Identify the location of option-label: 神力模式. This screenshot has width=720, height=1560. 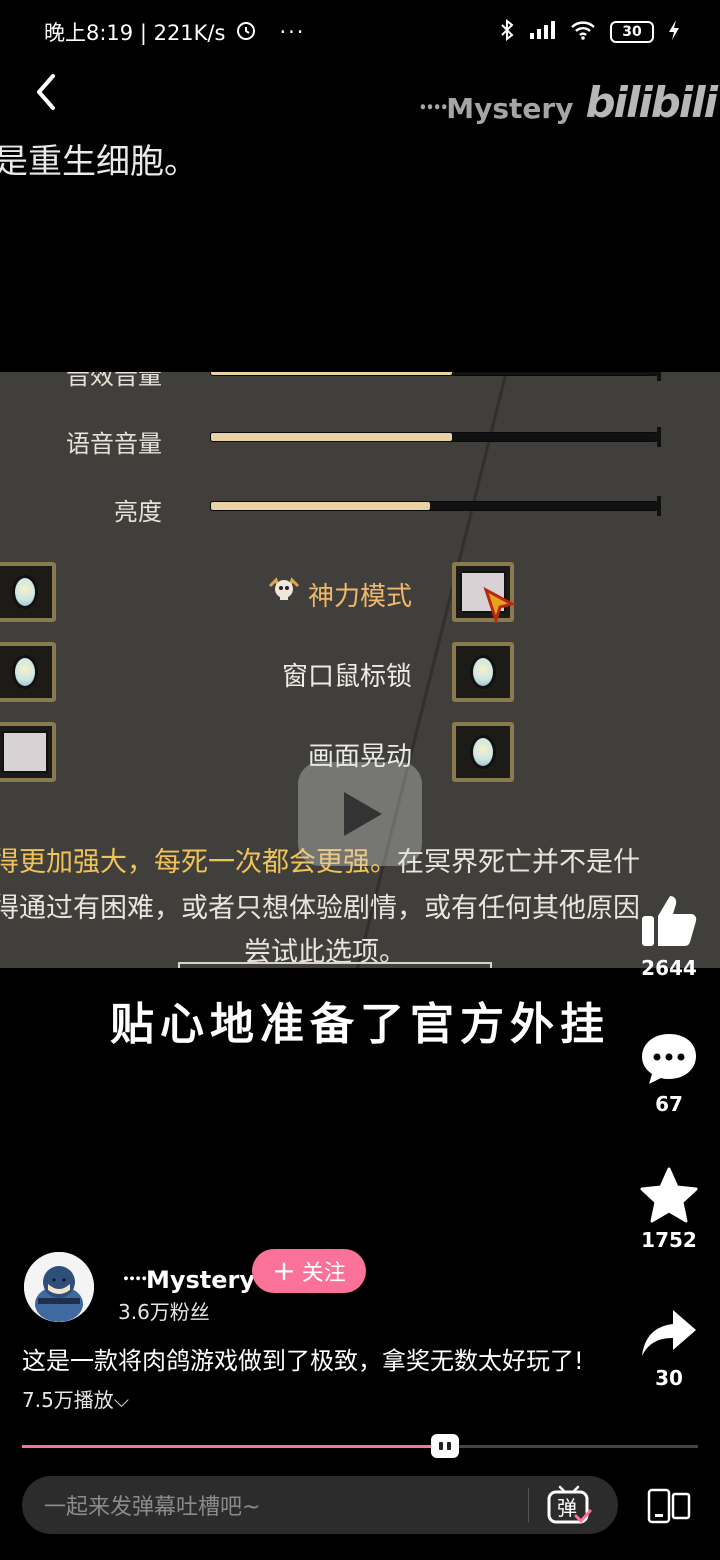
(360, 597).